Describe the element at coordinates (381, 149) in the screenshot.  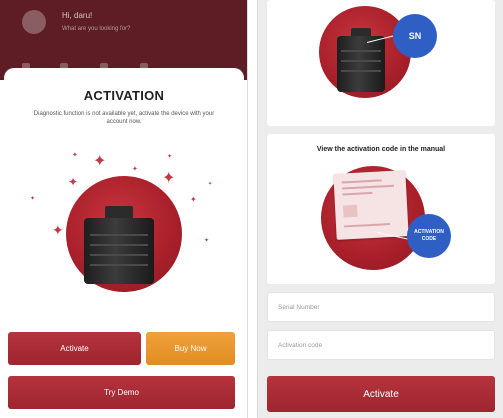
I see `manual-card-title: View the activation code in the manual` at that location.